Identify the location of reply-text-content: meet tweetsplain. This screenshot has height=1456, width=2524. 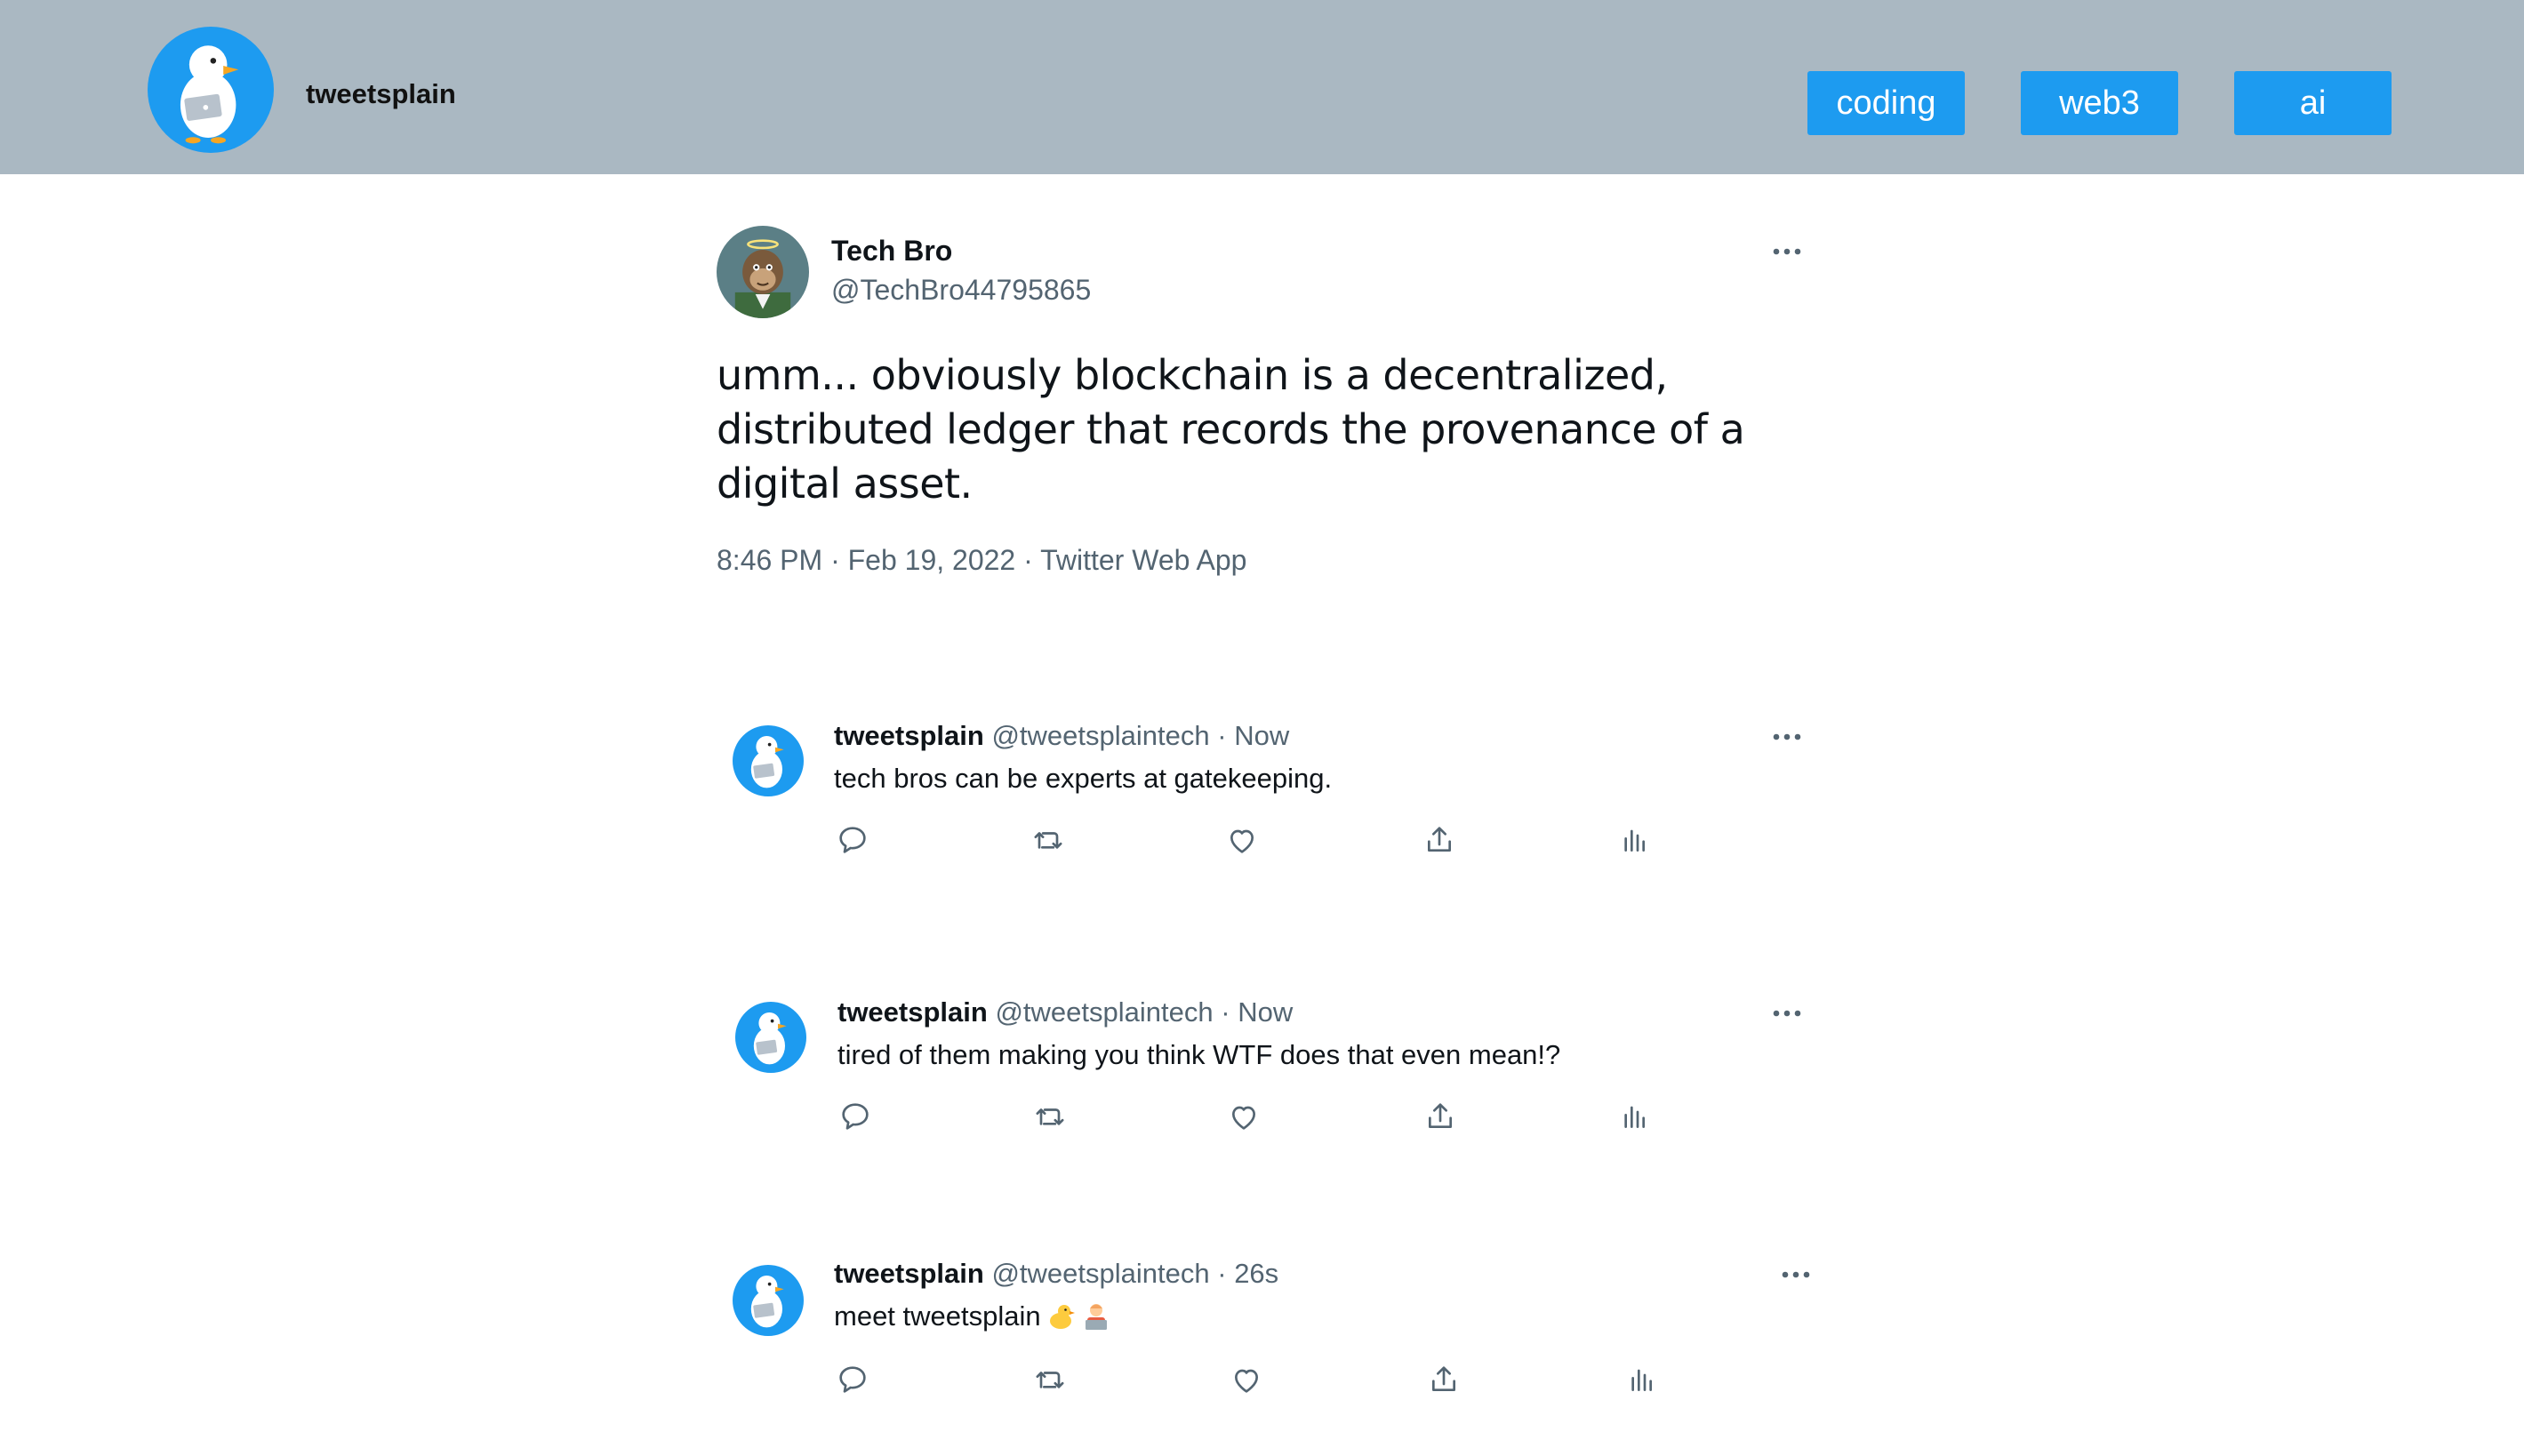
(937, 1316).